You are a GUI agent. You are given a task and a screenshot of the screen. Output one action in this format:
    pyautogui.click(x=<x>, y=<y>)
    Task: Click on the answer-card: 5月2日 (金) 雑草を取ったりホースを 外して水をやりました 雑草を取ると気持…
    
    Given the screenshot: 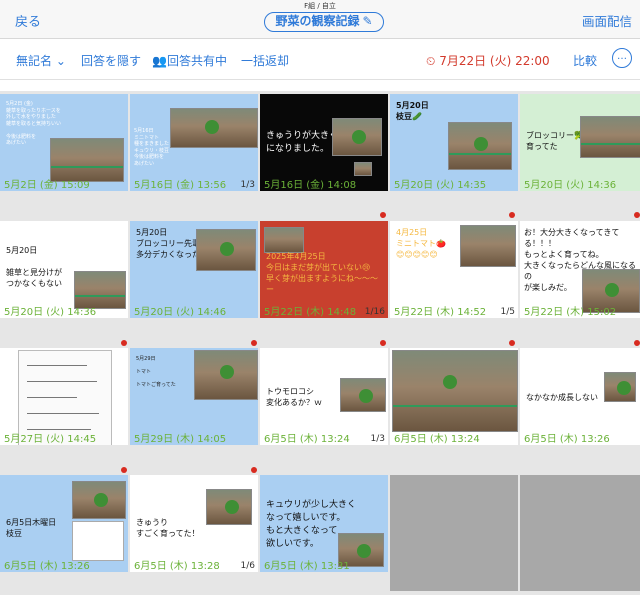 What is the action you would take?
    pyautogui.click(x=64, y=142)
    